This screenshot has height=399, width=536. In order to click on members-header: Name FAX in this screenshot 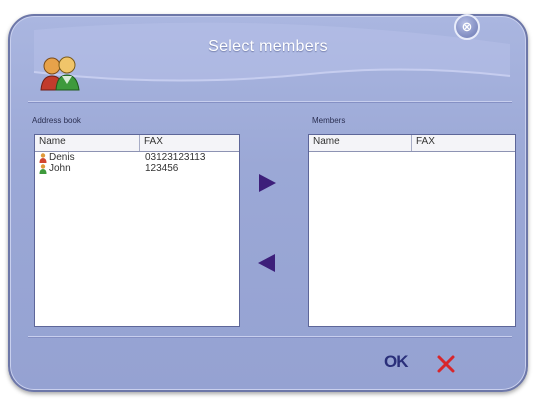, I will do `click(412, 143)`.